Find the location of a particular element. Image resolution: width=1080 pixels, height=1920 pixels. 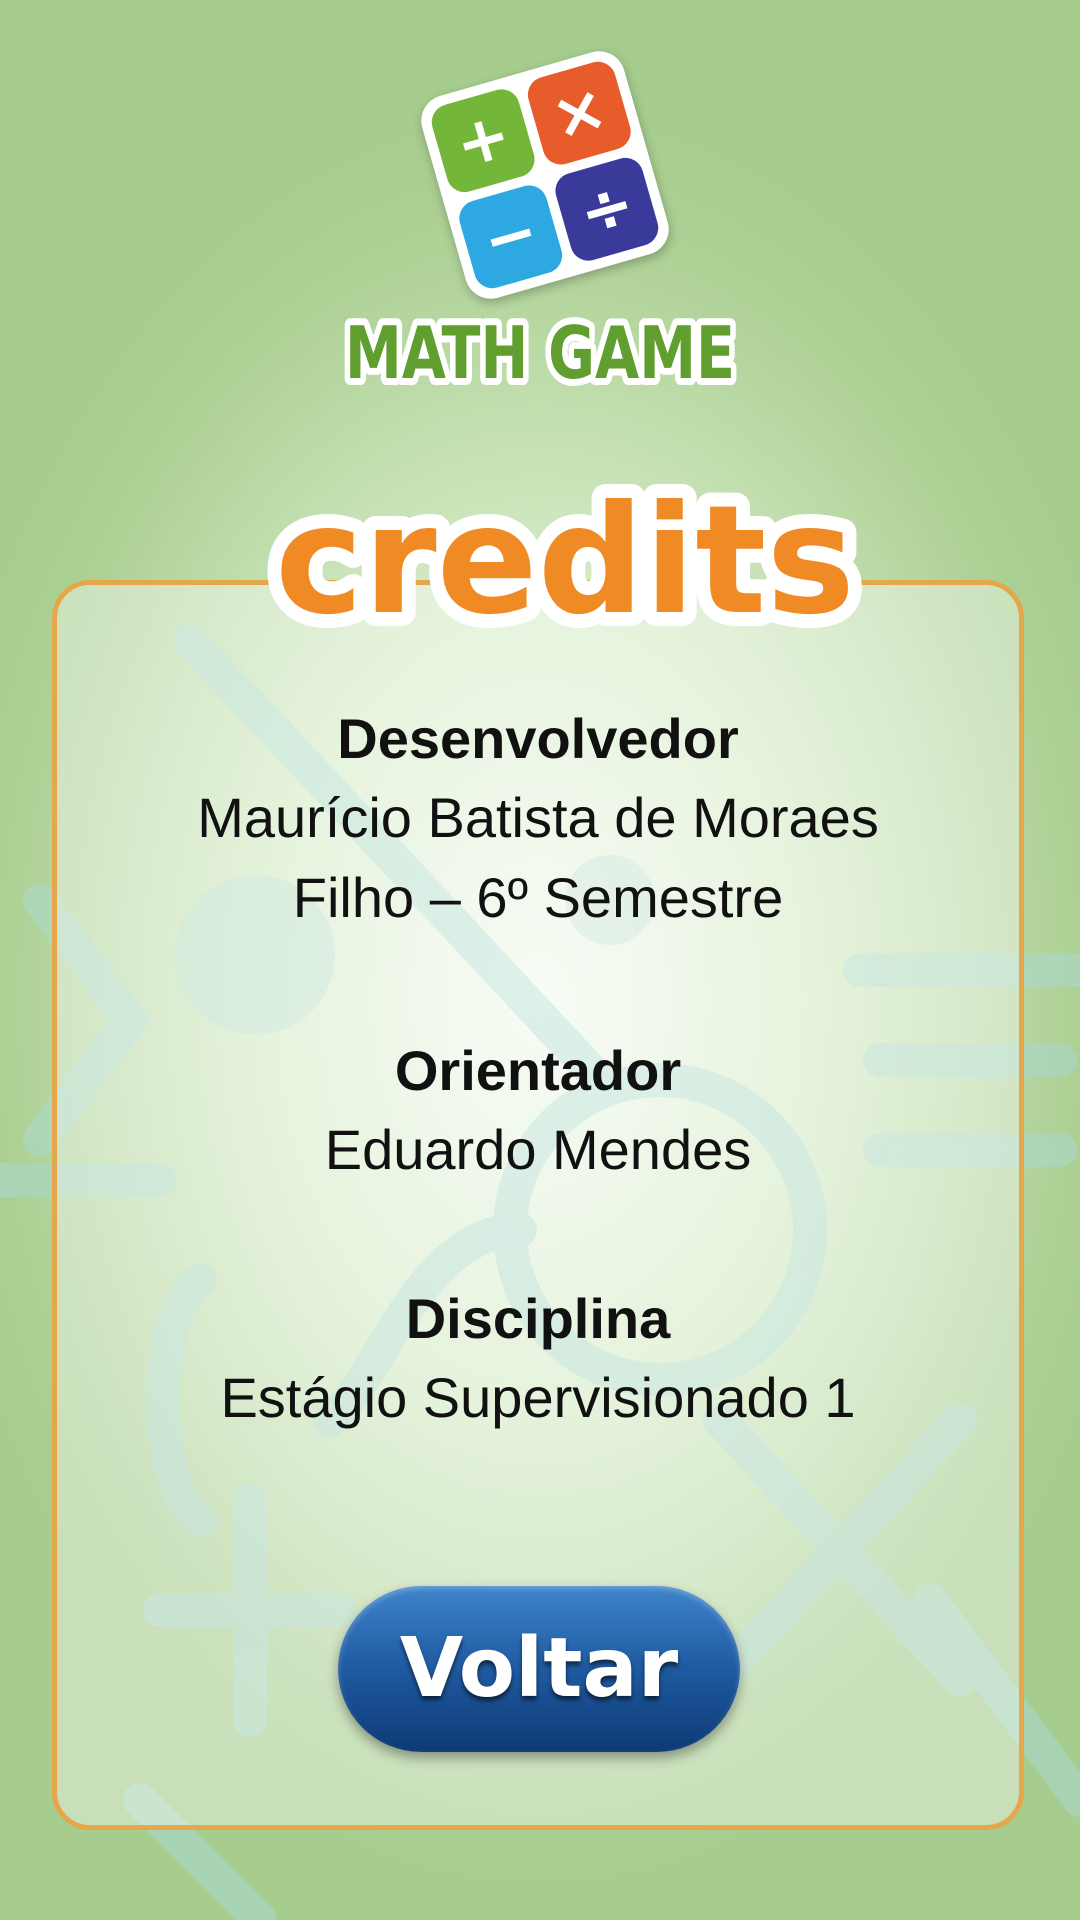

advisor-section: Orientador Eduardo Mendes is located at coordinates (538, 1111).